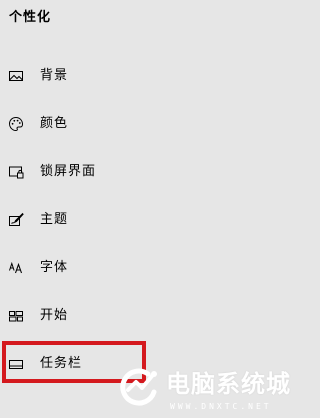 This screenshot has width=320, height=418. Describe the element at coordinates (155, 364) in the screenshot. I see `nav-item-taskbar: 任务栏` at that location.